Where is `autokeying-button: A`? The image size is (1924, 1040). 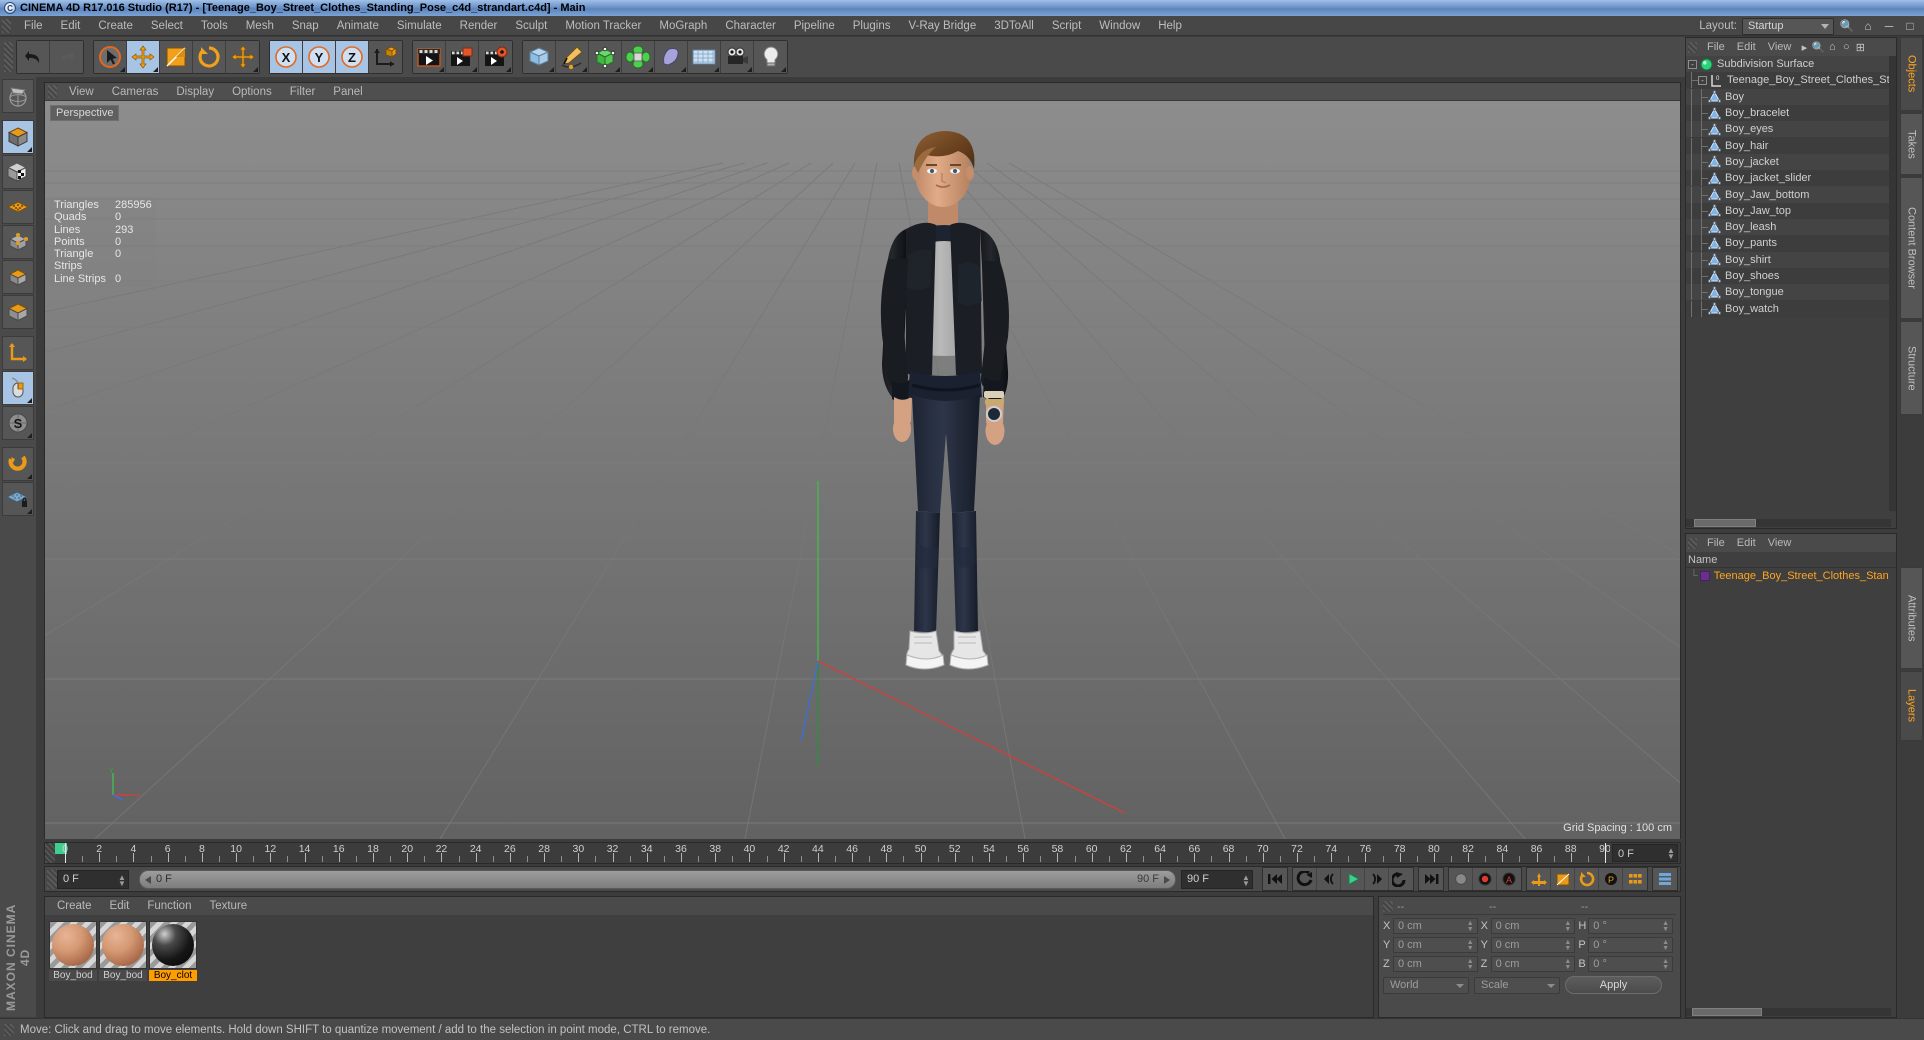 autokeying-button: A is located at coordinates (1509, 879).